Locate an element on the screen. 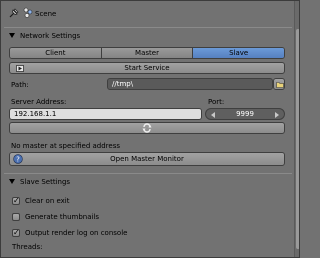  refresh-button is located at coordinates (147, 128).